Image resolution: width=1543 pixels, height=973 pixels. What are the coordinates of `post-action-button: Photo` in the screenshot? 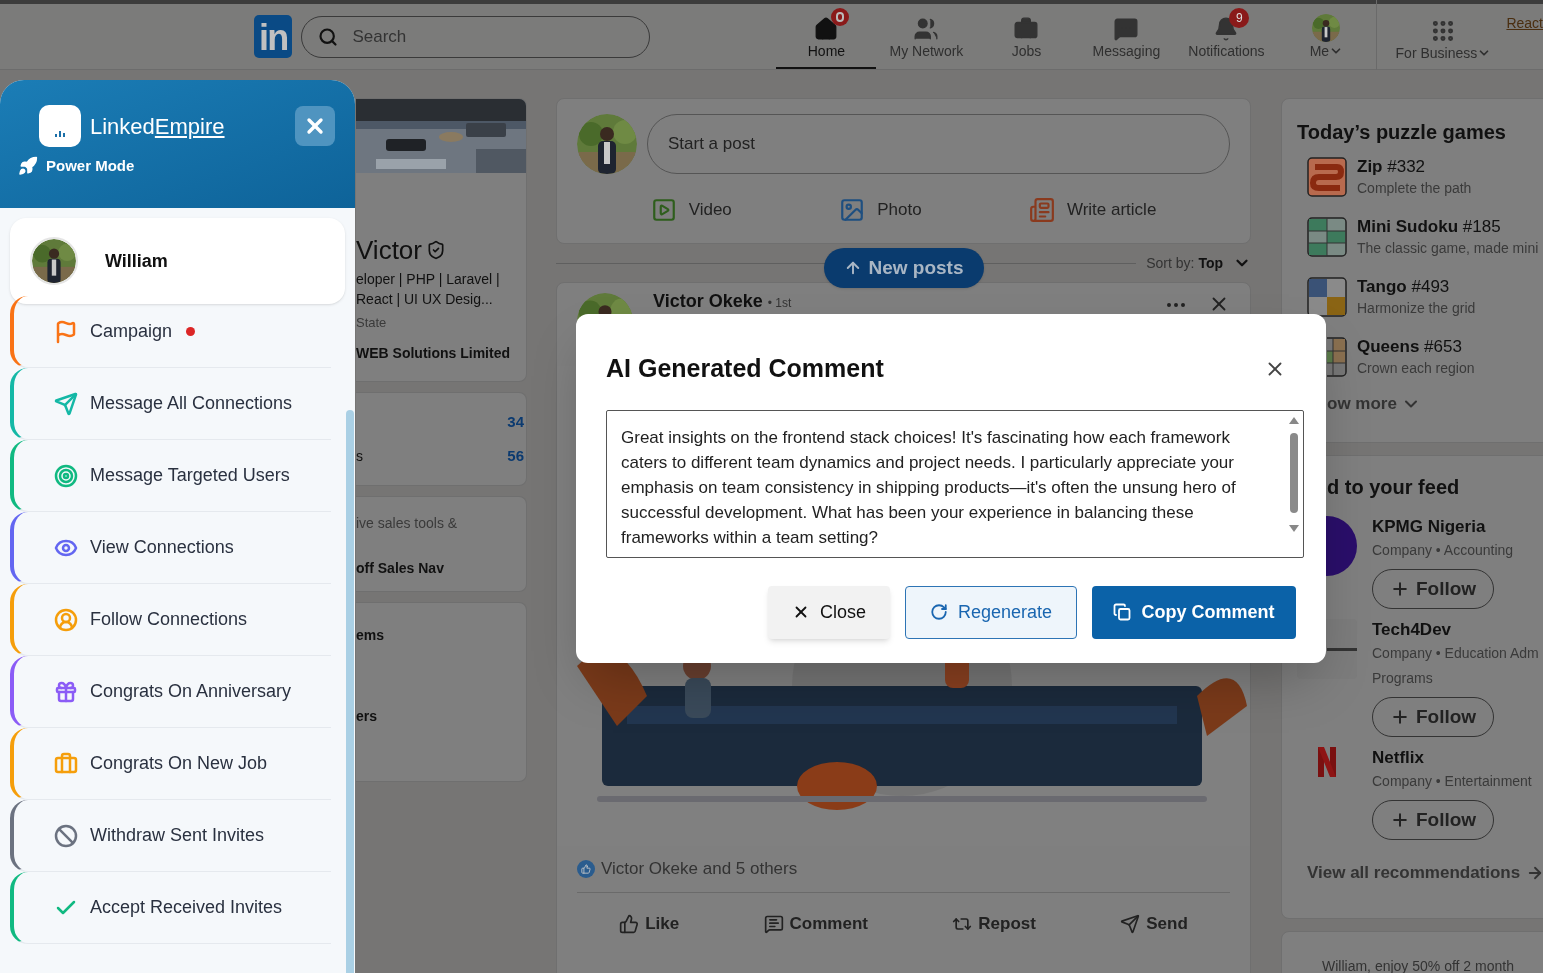 It's located at (880, 210).